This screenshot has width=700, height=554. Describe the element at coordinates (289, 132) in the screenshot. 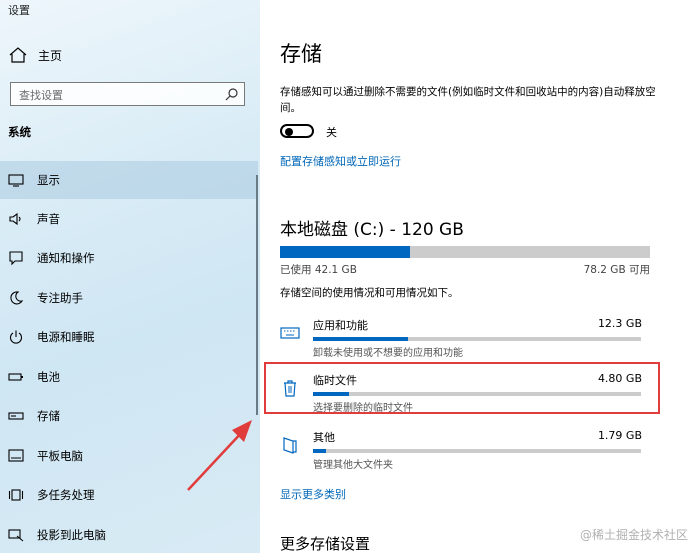

I see `toggle-knob` at that location.